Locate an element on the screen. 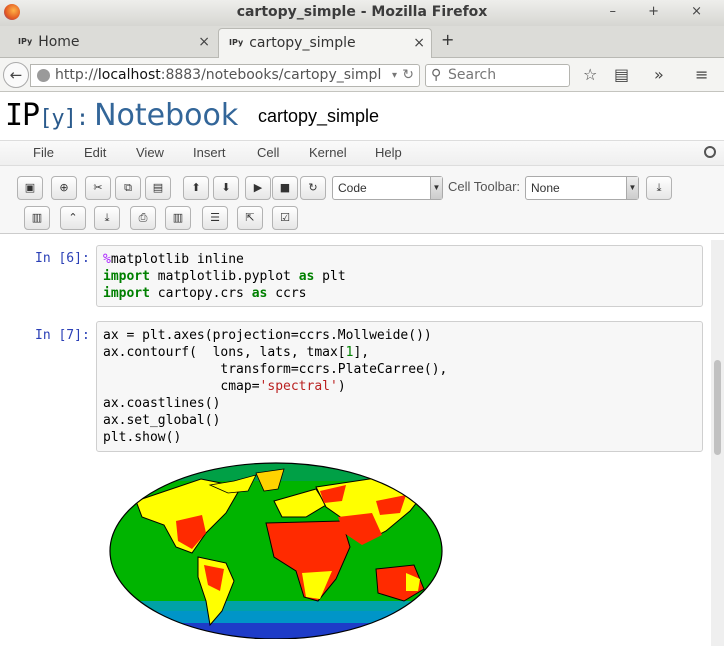  scrollbar-thumb is located at coordinates (717, 407).